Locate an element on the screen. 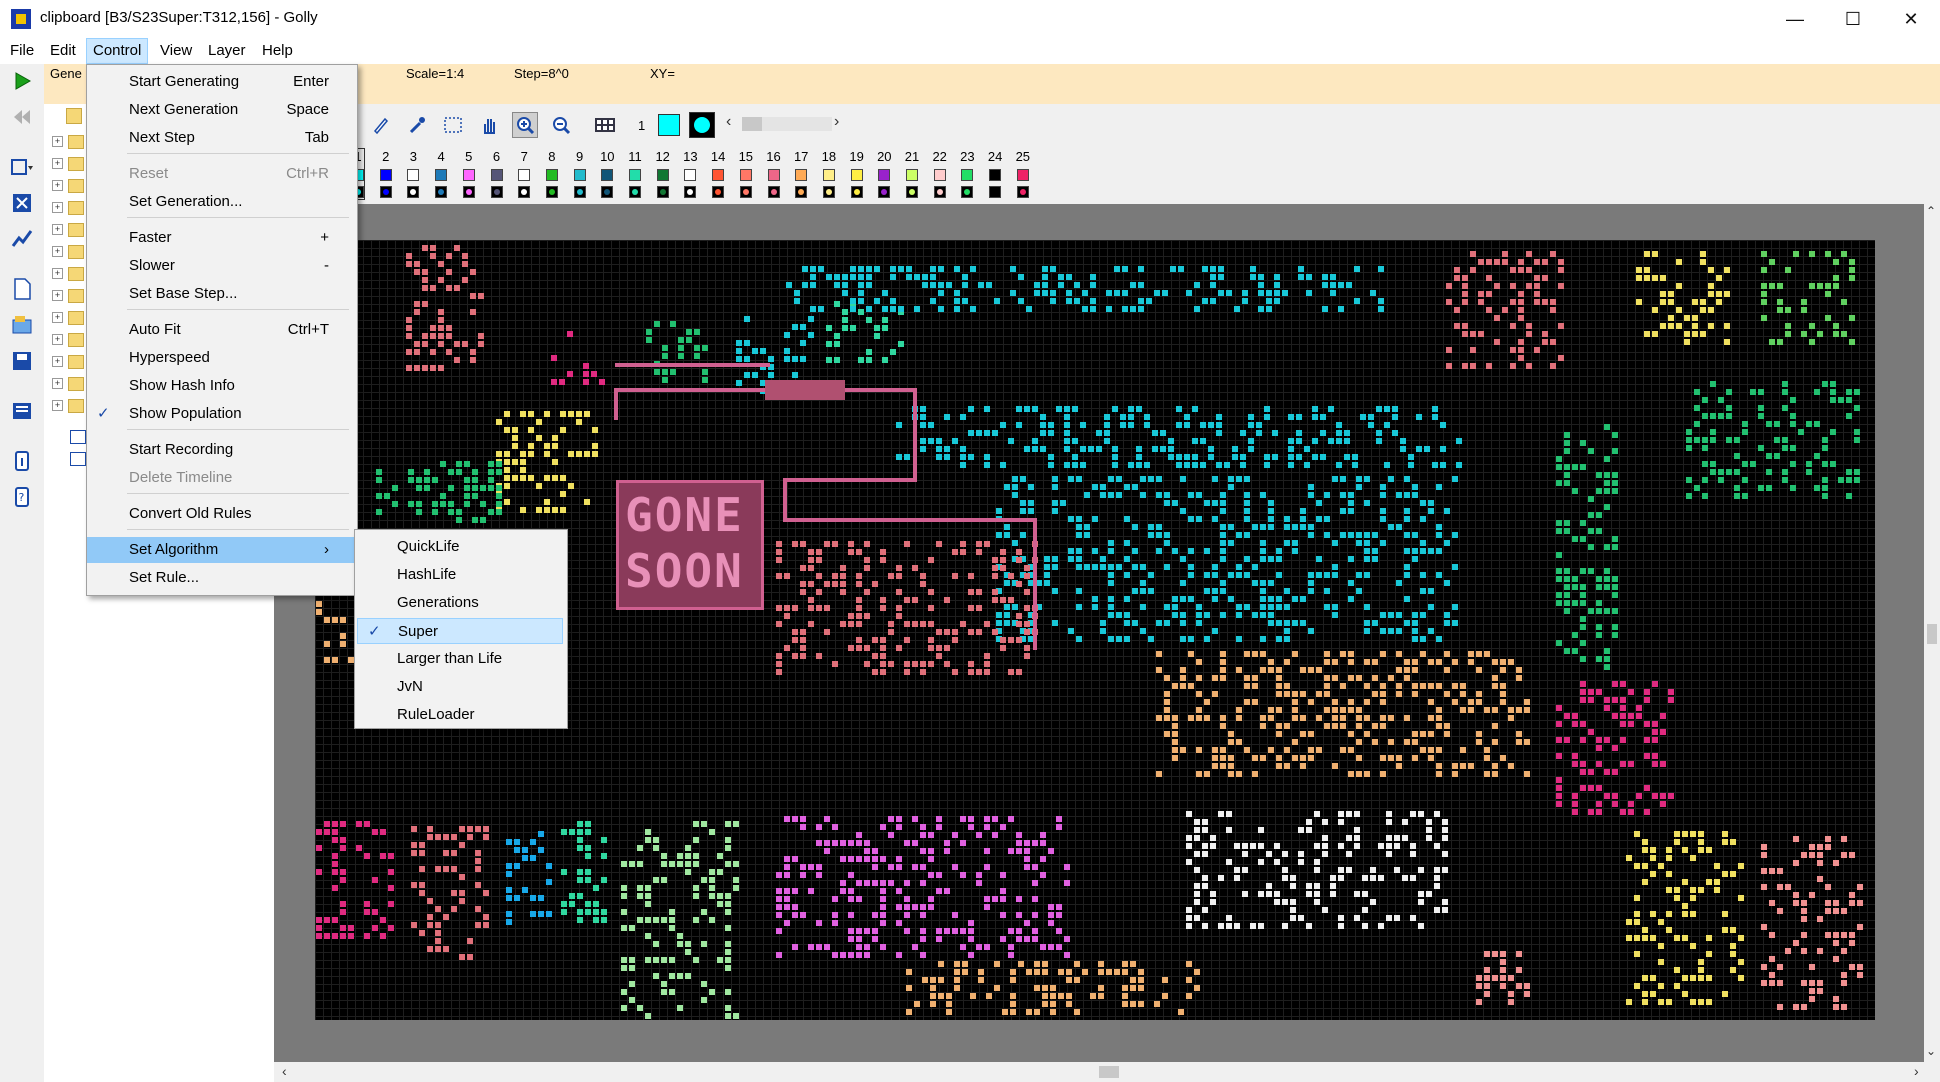 The width and height of the screenshot is (1940, 1082). control-menu-item-slower: Slower - is located at coordinates (221, 266).